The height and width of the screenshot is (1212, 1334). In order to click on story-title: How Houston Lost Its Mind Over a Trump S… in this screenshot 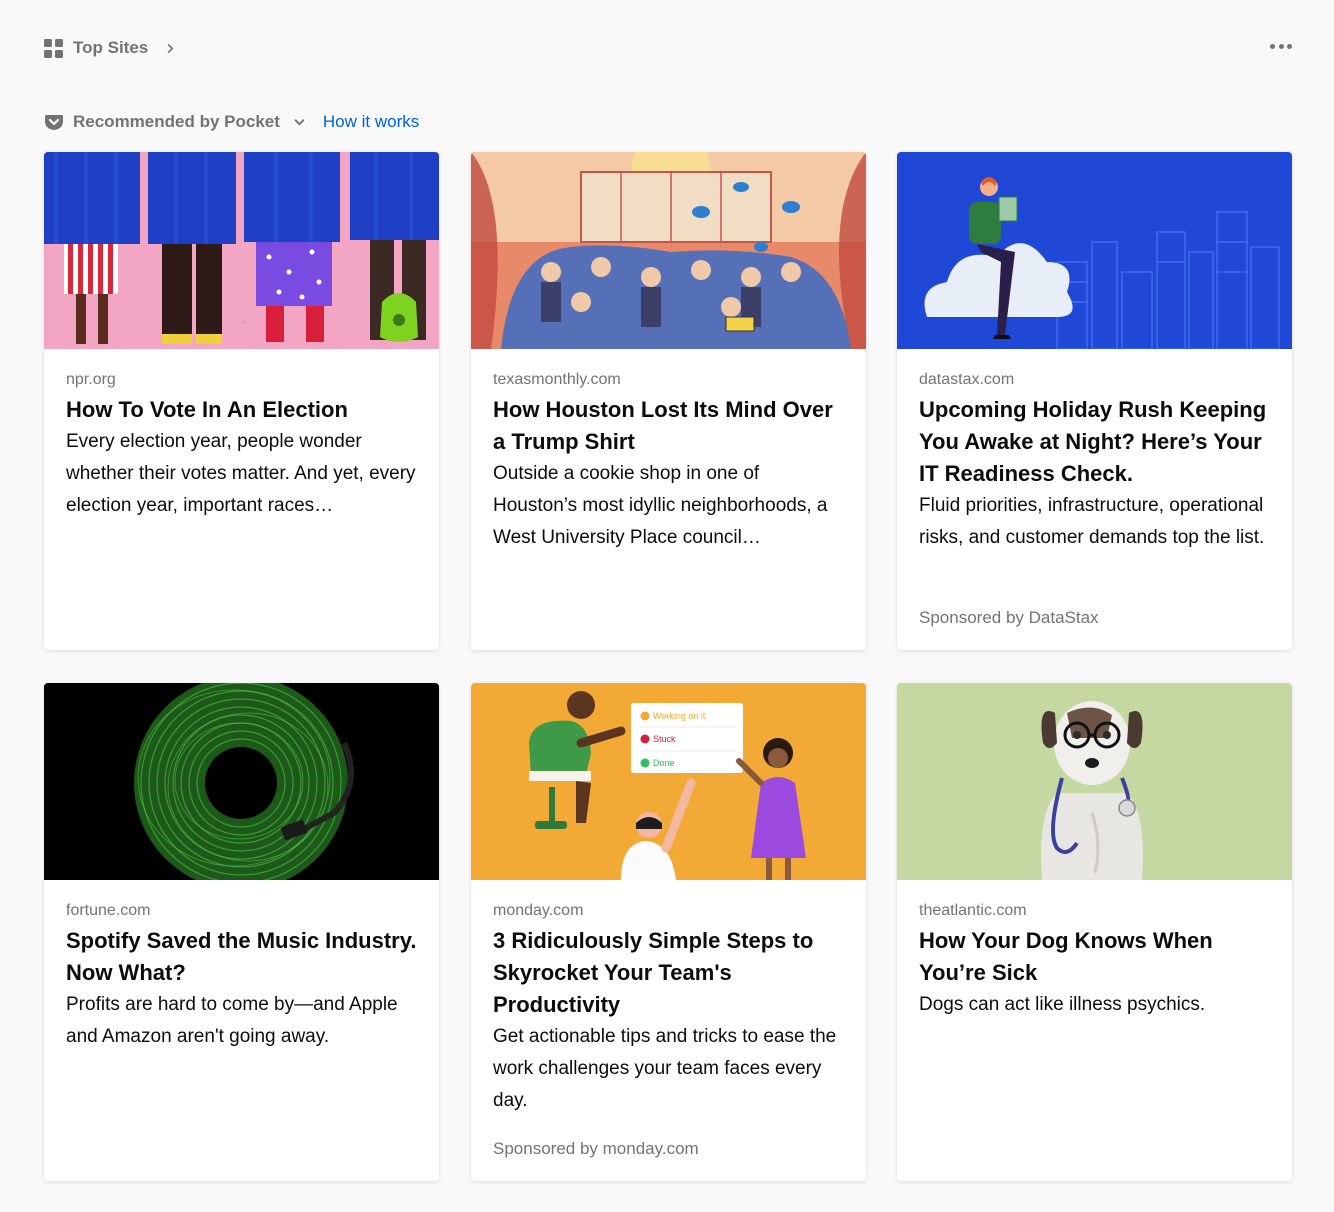, I will do `click(663, 425)`.